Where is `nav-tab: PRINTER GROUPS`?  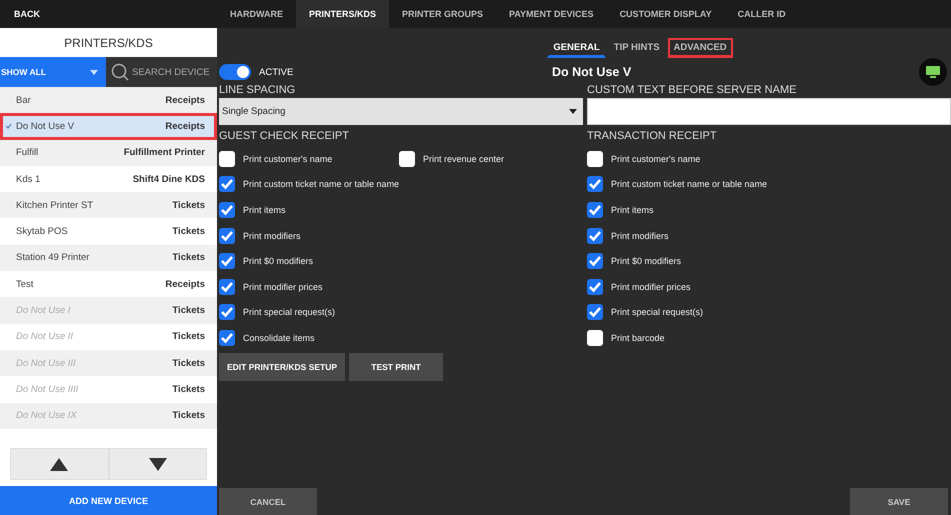 nav-tab: PRINTER GROUPS is located at coordinates (442, 14).